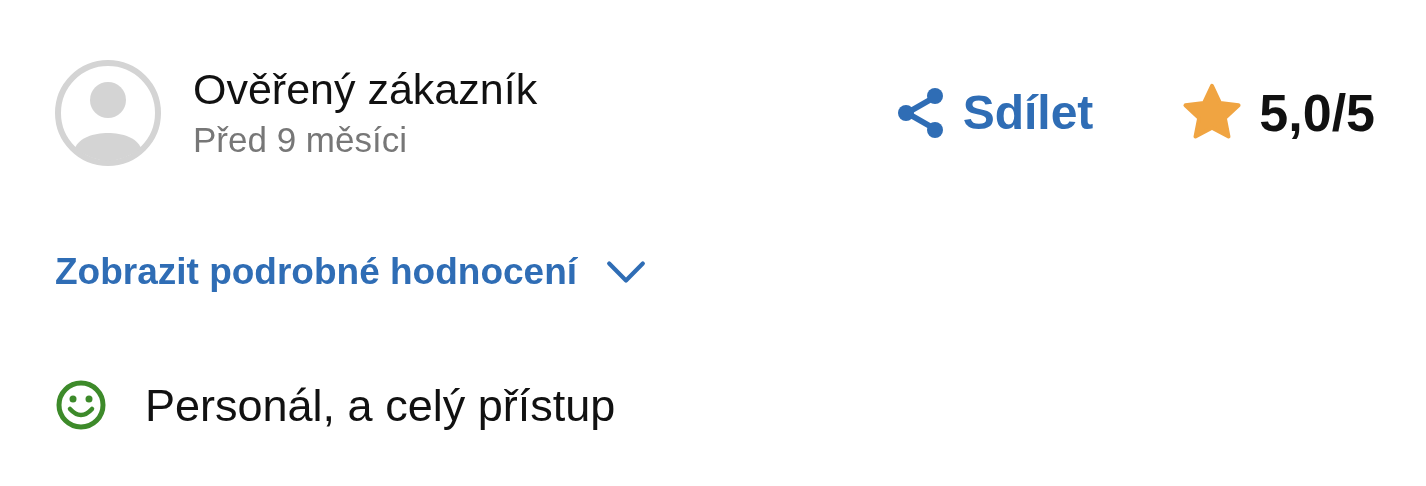  What do you see at coordinates (365, 90) in the screenshot?
I see `author-name: Ověřený zákazník` at bounding box center [365, 90].